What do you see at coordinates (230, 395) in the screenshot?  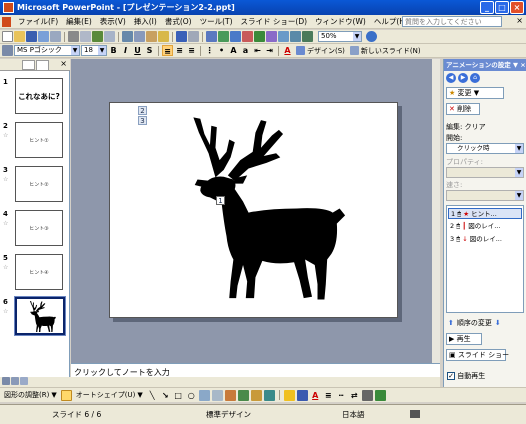 I see `wordart-icon` at bounding box center [230, 395].